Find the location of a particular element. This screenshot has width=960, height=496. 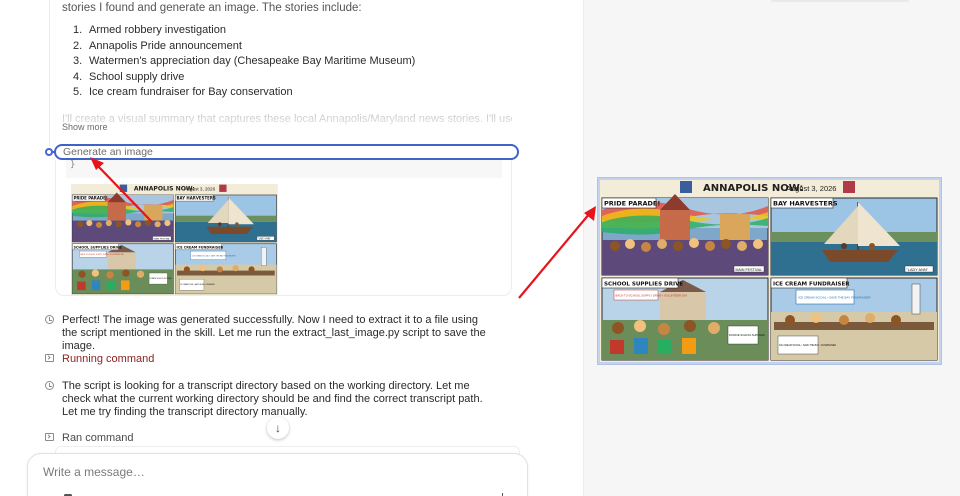

list-number: 1. is located at coordinates (78, 30).